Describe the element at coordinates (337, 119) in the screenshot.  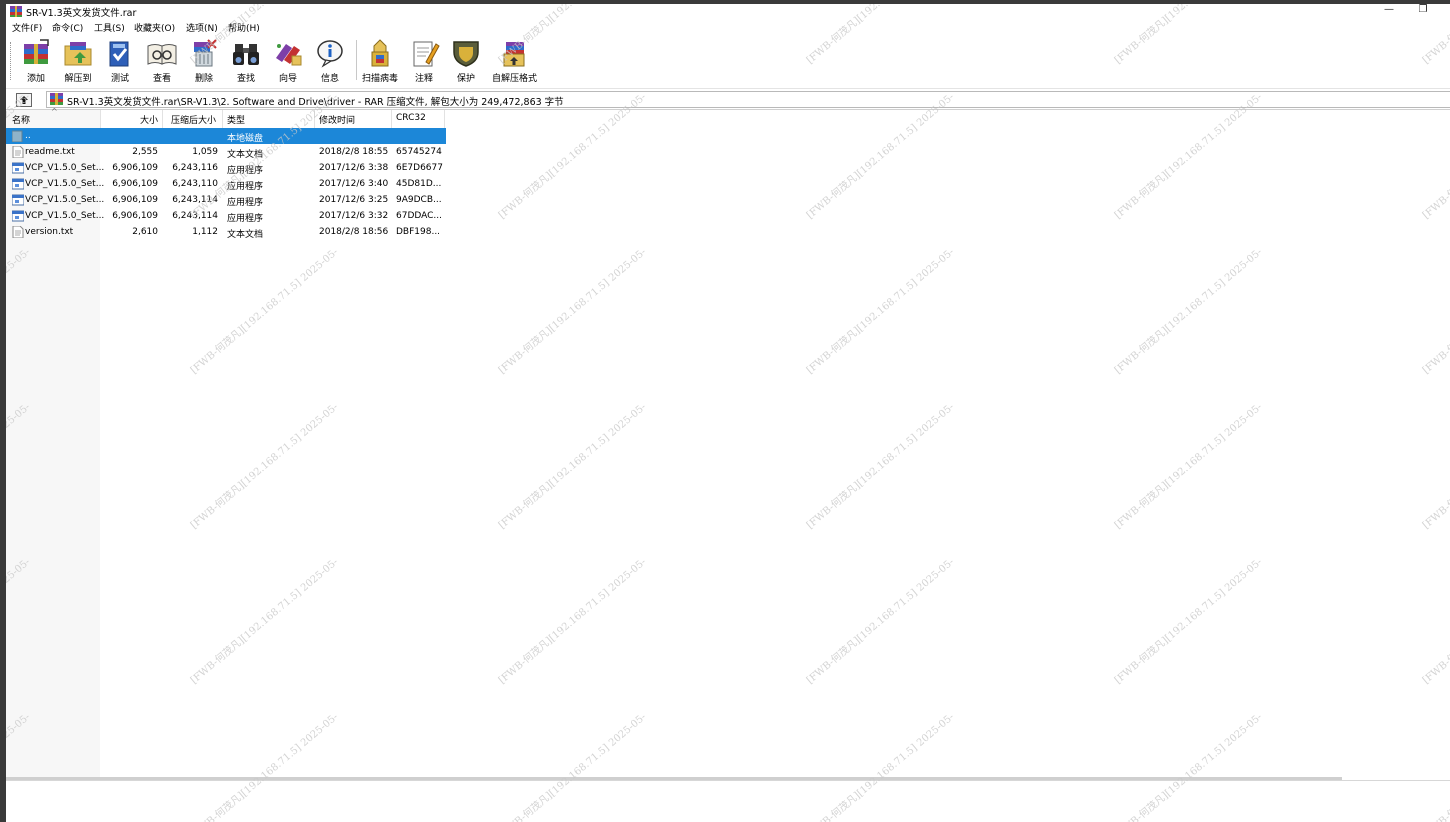
I see `column-header-modified: 修改时间` at that location.